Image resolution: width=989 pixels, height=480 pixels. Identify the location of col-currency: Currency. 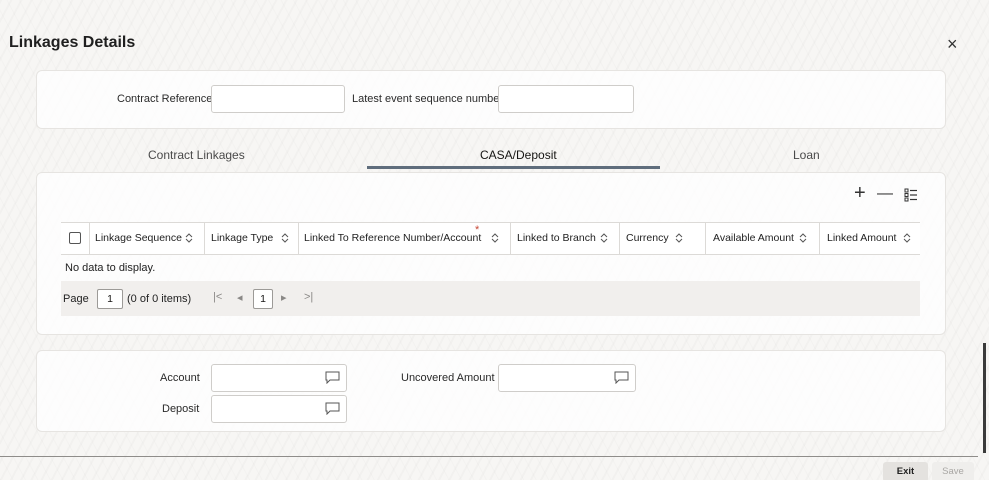
(647, 238).